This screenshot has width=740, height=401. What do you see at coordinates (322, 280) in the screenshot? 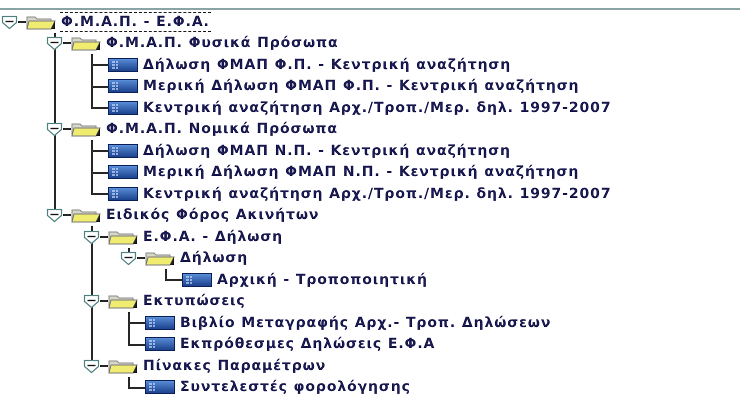
I see `tree-item-label: Αρχική - Τροποποιητική` at bounding box center [322, 280].